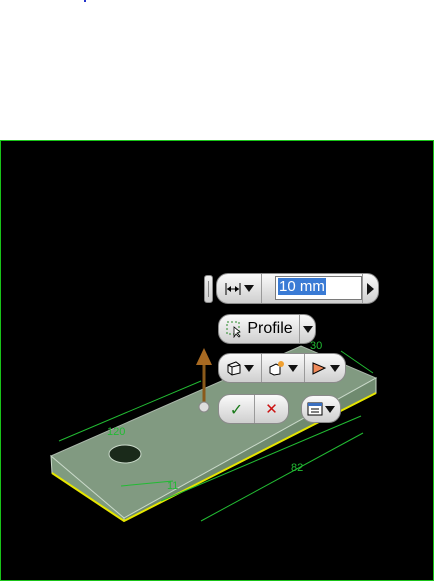 The width and height of the screenshot is (434, 581). I want to click on direction-icon, so click(319, 368).